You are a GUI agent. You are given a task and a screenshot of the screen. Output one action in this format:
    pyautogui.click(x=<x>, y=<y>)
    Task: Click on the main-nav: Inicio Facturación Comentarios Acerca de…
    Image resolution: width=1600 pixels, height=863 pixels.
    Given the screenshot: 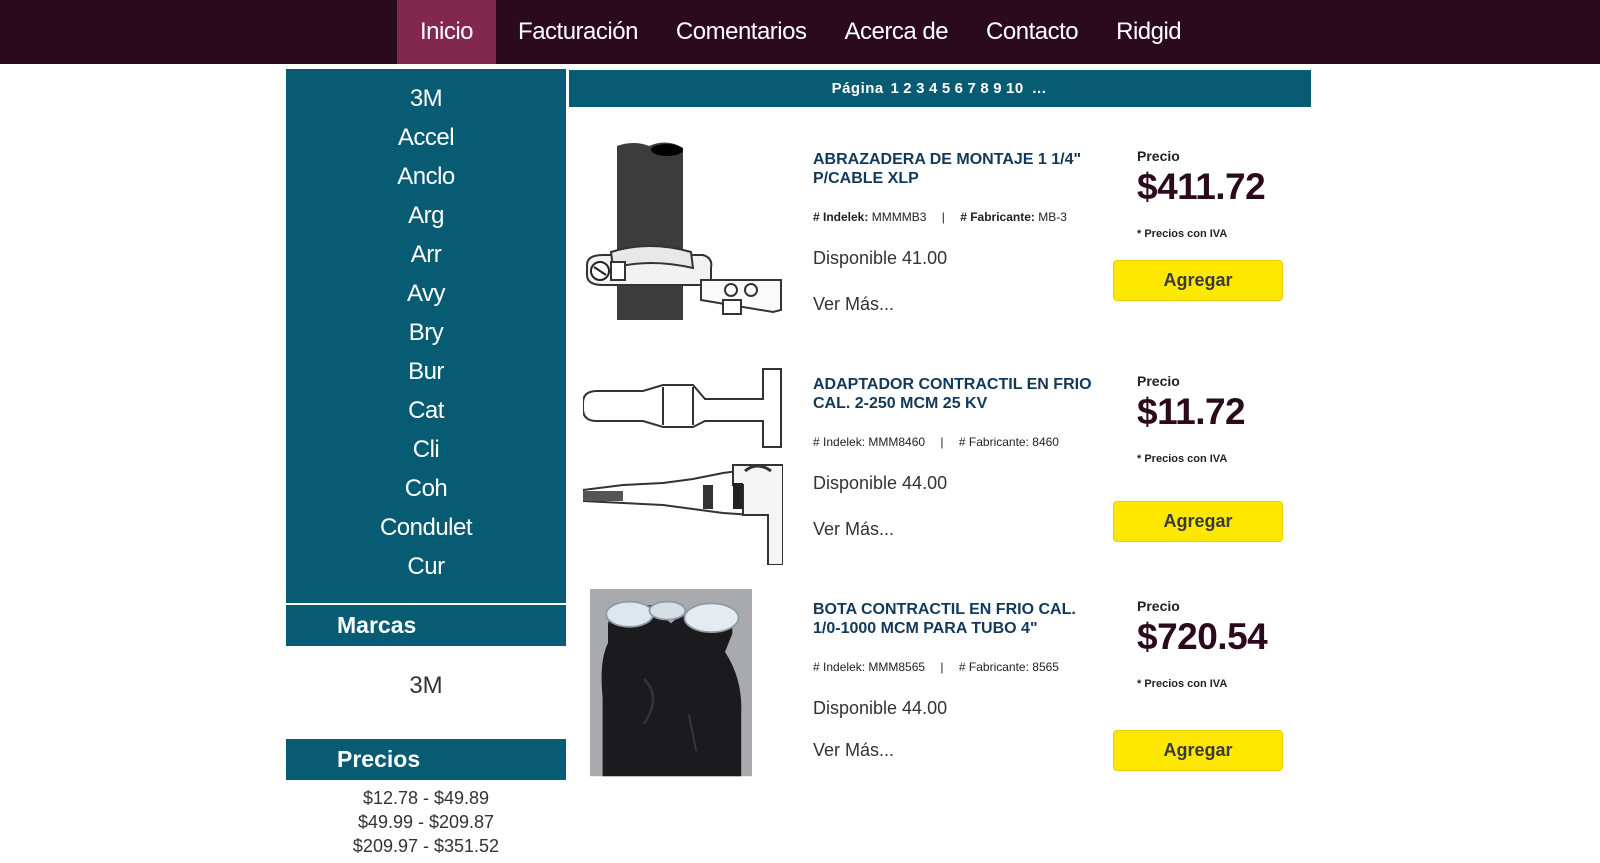 What is the action you would take?
    pyautogui.click(x=797, y=32)
    